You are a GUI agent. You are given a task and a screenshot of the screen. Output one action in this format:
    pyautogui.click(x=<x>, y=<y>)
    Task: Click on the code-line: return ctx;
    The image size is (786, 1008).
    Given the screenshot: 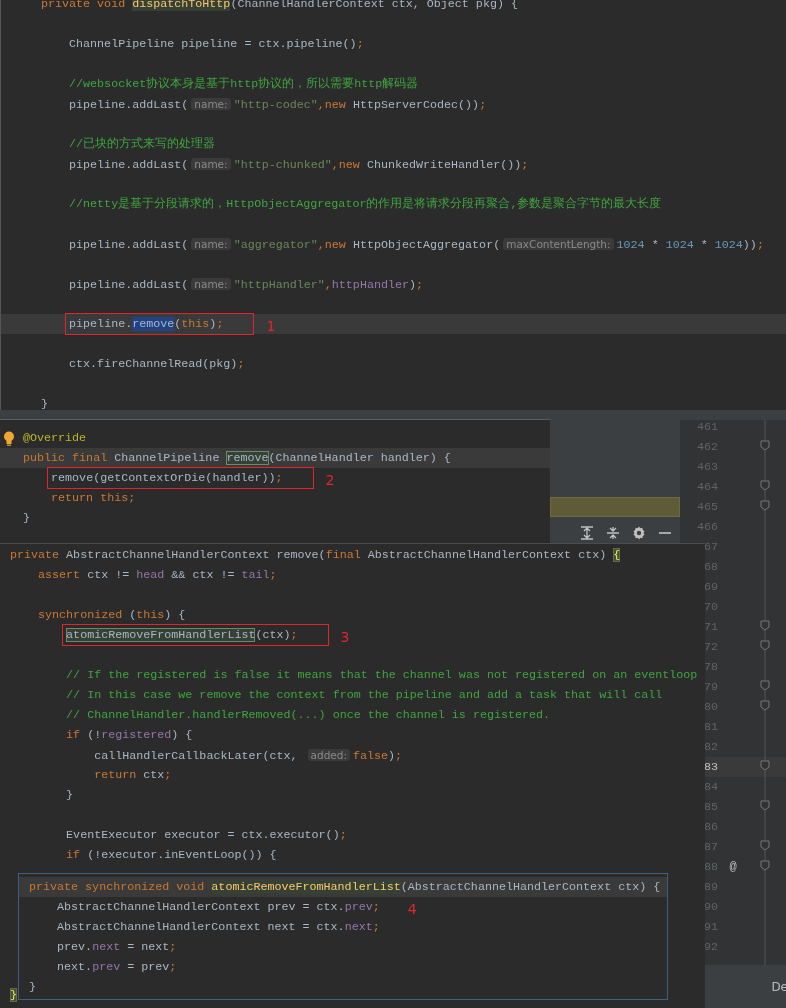 What is the action you would take?
    pyautogui.click(x=132, y=775)
    